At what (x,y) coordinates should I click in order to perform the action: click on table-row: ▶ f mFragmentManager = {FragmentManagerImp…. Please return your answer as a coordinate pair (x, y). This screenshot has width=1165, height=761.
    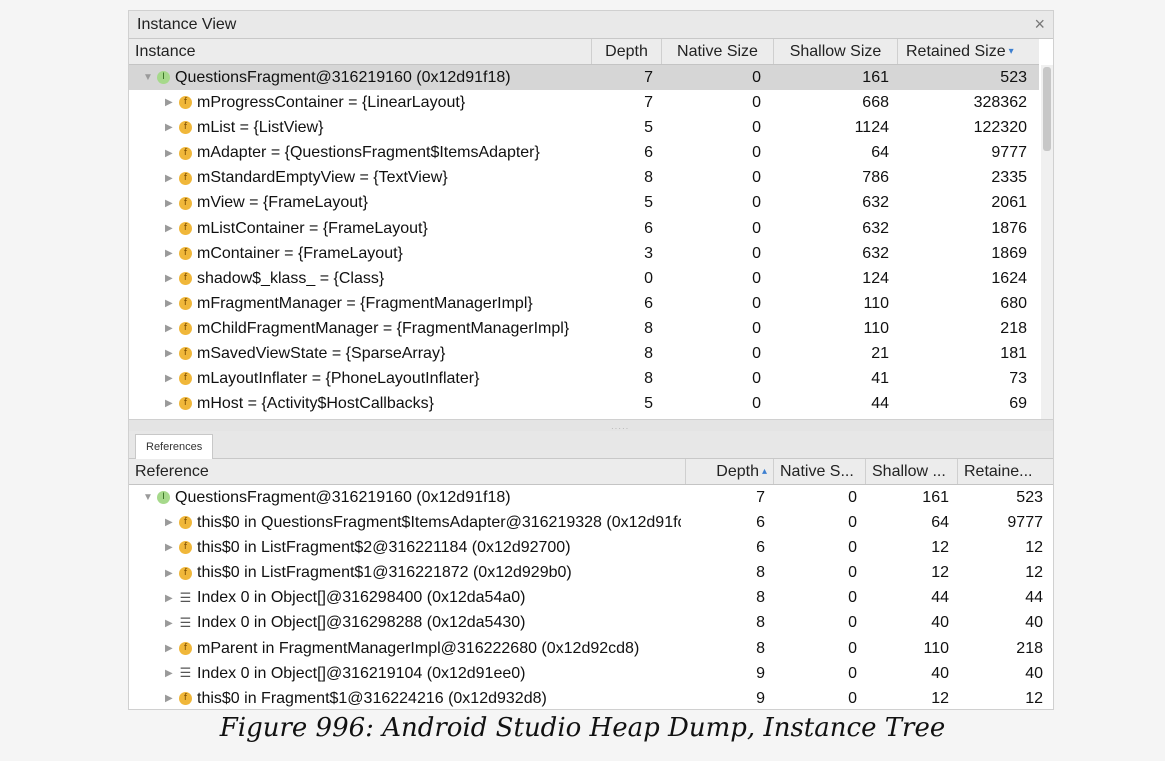
    Looking at the image, I should click on (584, 303).